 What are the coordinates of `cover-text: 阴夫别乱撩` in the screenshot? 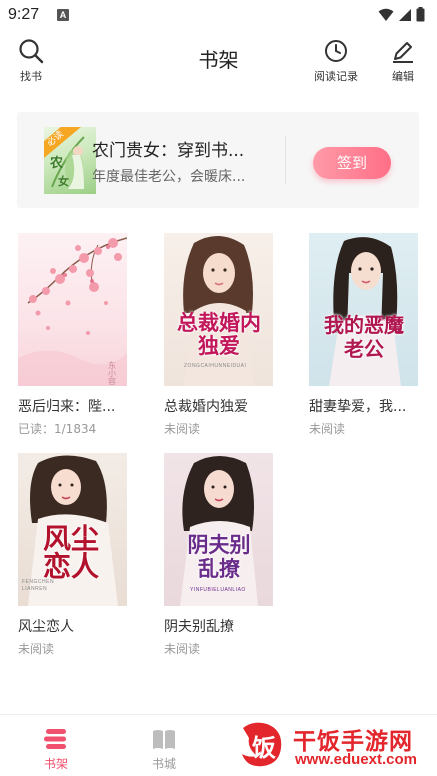 It's located at (219, 556).